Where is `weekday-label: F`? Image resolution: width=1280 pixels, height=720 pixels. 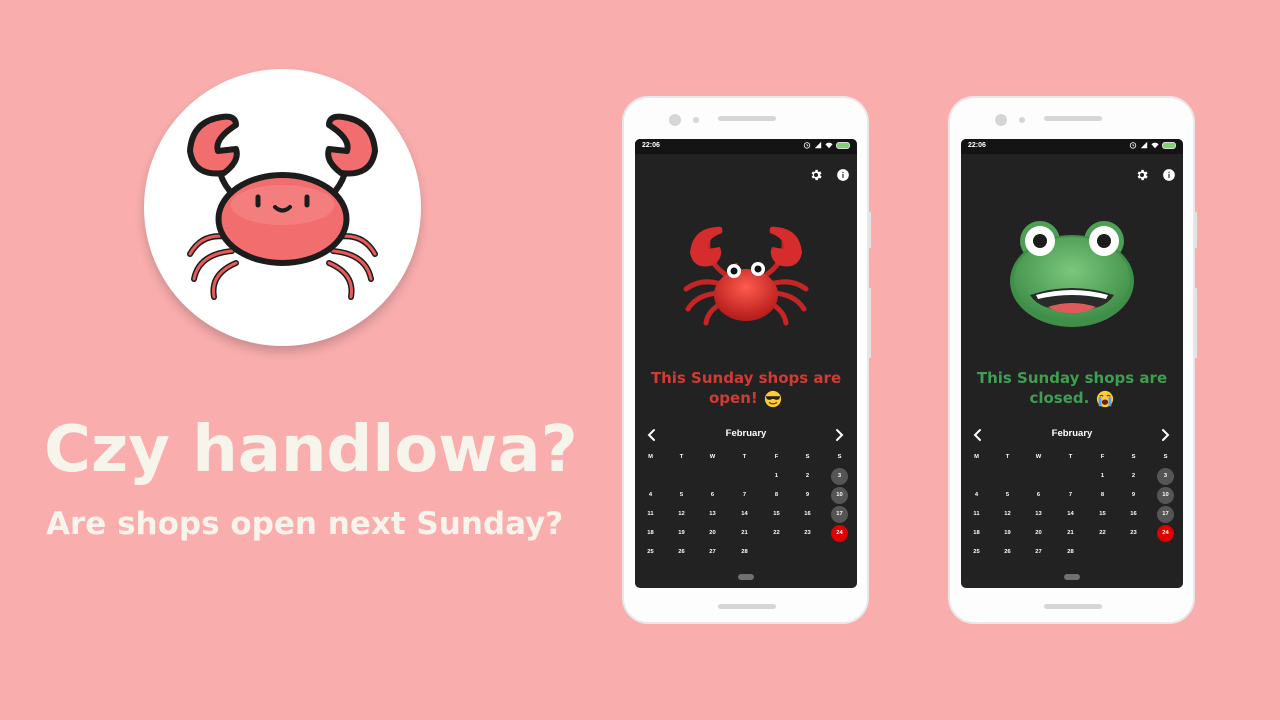
weekday-label: F is located at coordinates (1102, 457).